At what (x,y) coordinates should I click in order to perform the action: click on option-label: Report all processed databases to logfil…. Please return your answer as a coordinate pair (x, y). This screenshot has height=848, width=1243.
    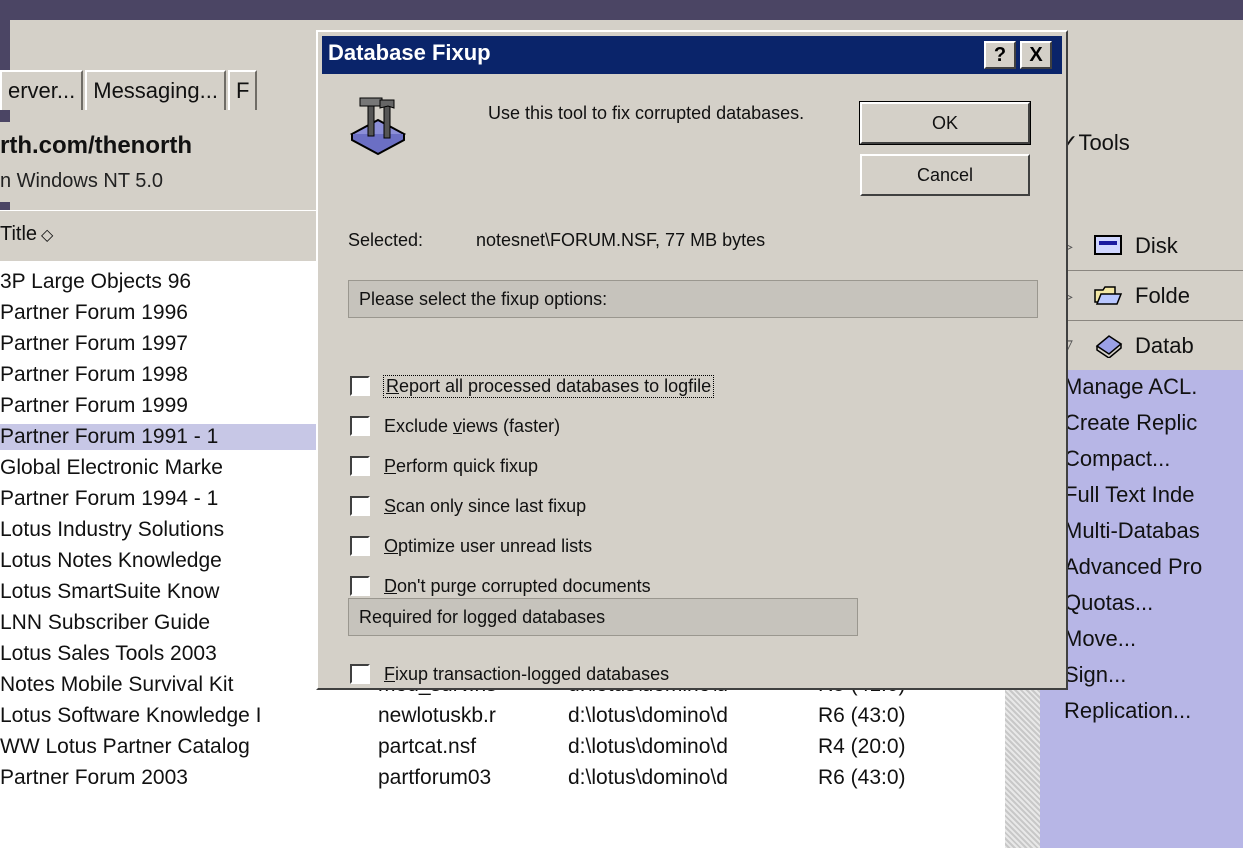
    Looking at the image, I should click on (548, 386).